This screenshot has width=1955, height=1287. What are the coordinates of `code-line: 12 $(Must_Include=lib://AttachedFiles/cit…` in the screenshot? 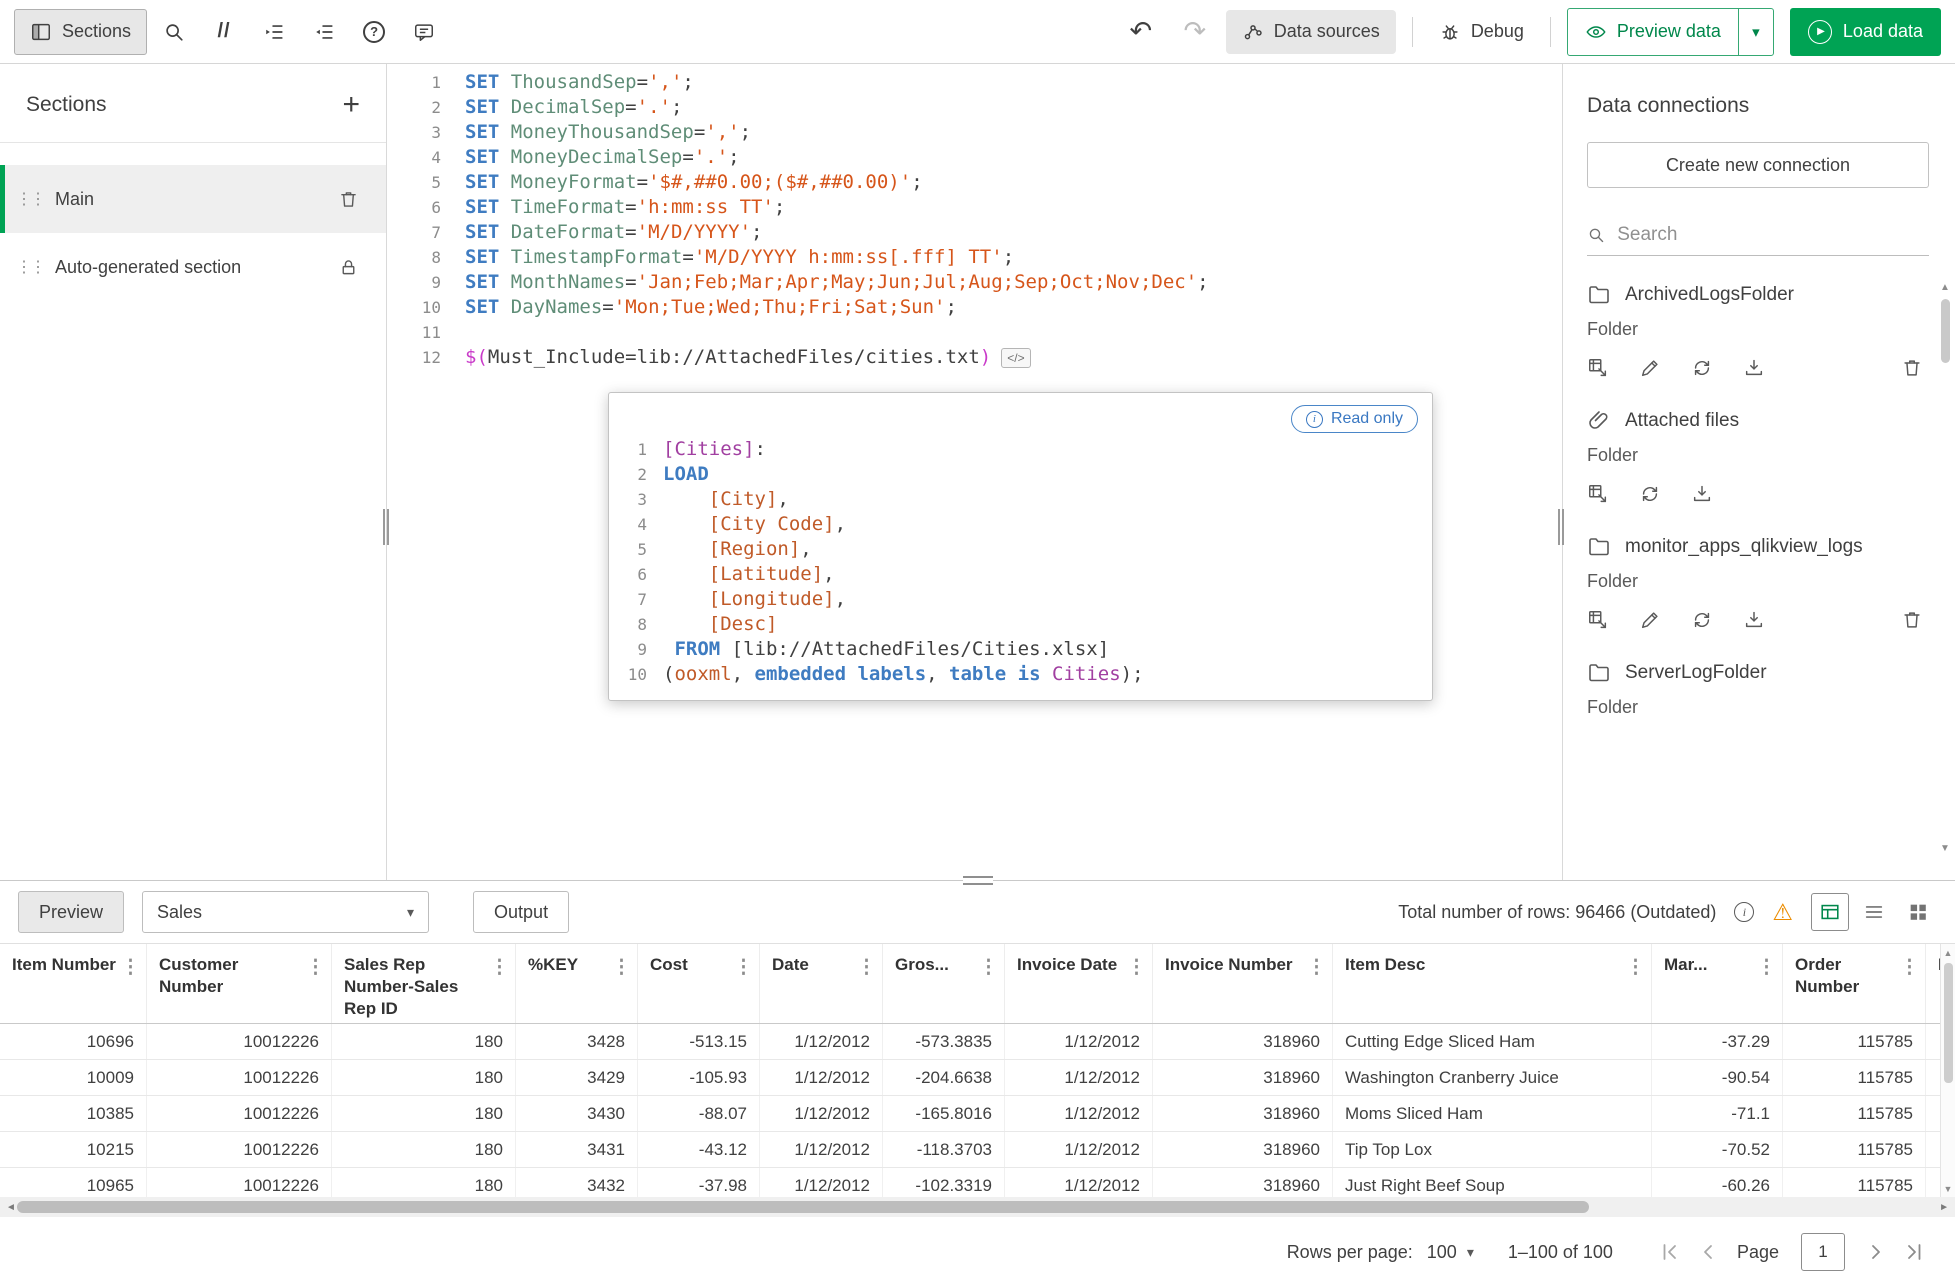 It's located at (974, 357).